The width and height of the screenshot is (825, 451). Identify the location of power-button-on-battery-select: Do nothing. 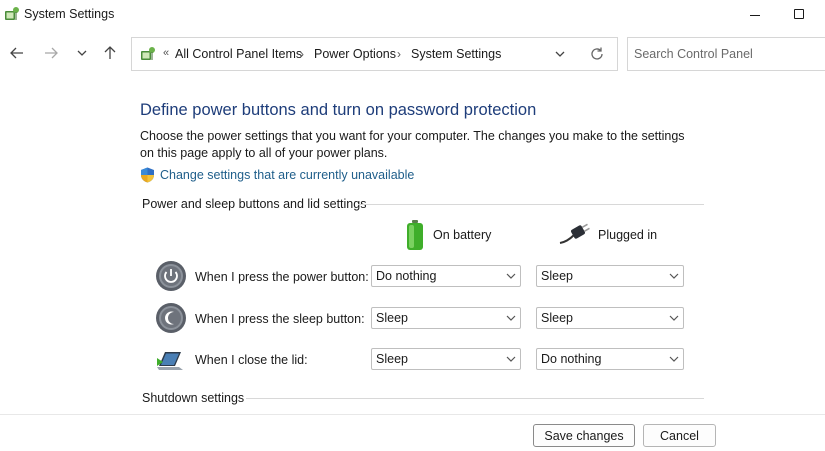
(446, 276).